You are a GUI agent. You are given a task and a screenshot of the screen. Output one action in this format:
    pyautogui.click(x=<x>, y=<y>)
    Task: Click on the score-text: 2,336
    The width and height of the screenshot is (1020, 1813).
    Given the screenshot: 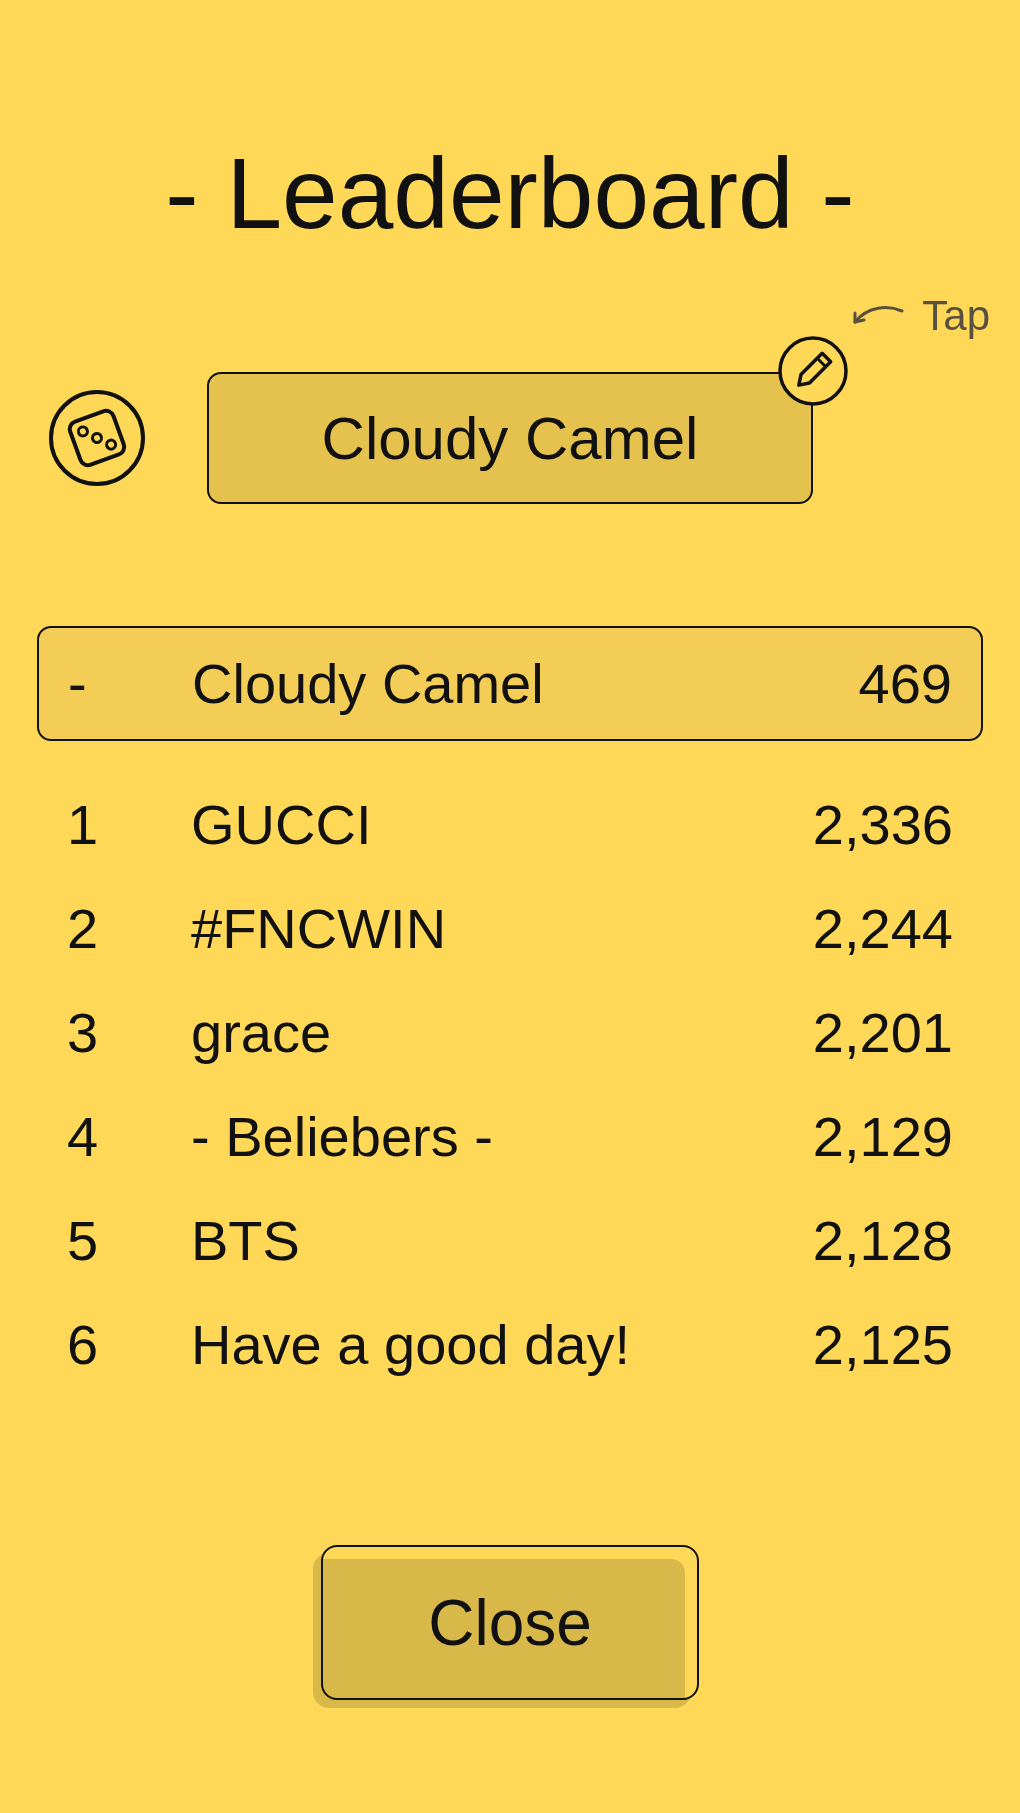 What is the action you would take?
    pyautogui.click(x=882, y=825)
    